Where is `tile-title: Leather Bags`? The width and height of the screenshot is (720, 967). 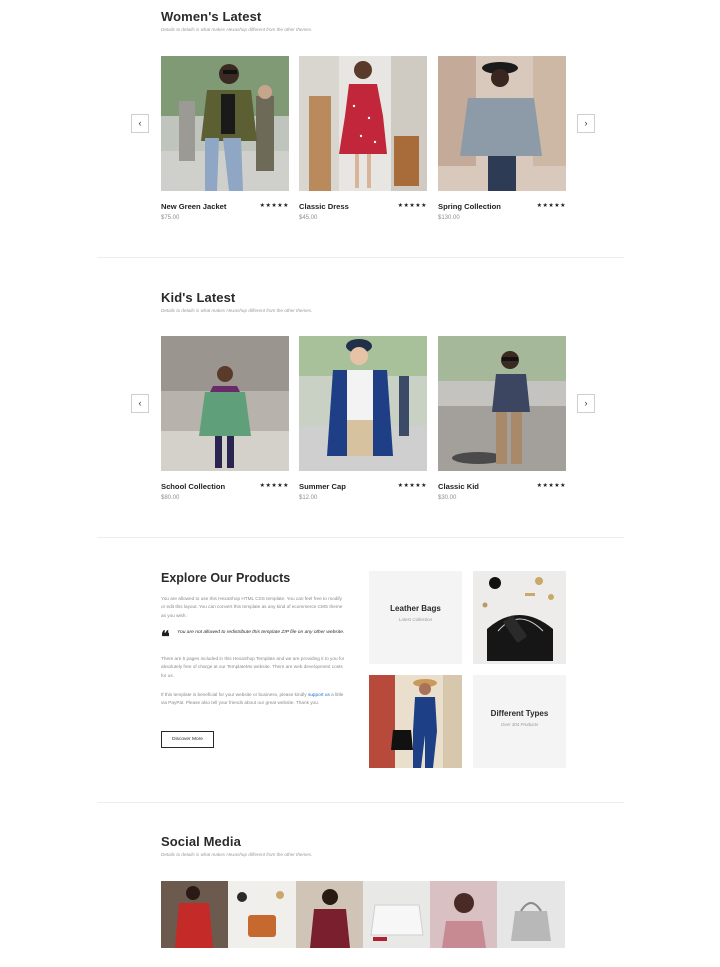 tile-title: Leather Bags is located at coordinates (415, 608).